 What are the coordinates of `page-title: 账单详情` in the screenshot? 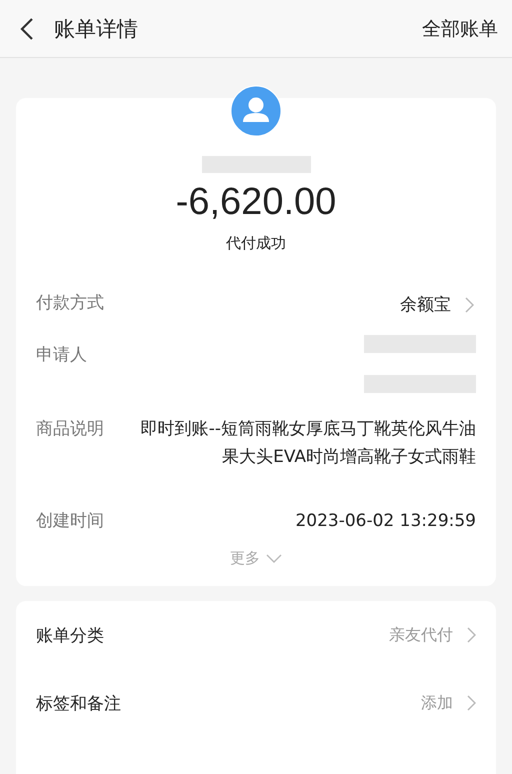 It's located at (96, 29).